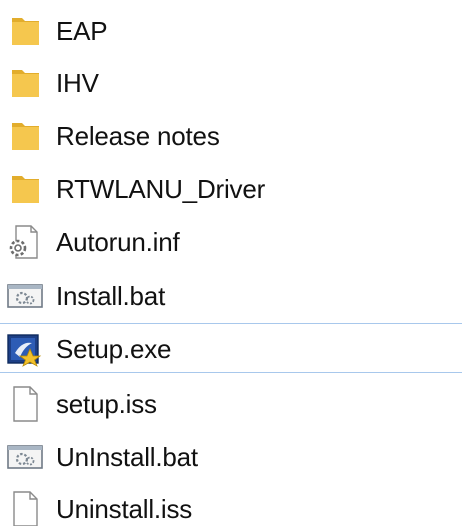 This screenshot has height=526, width=462. What do you see at coordinates (114, 349) in the screenshot?
I see `file-name: Setup.exe` at bounding box center [114, 349].